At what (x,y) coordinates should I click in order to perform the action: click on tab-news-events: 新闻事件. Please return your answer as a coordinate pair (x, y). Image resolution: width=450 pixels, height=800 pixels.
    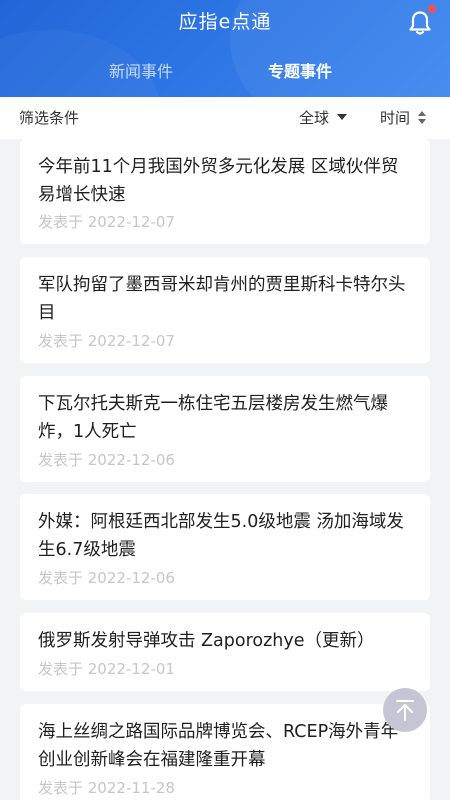
    Looking at the image, I should click on (141, 72).